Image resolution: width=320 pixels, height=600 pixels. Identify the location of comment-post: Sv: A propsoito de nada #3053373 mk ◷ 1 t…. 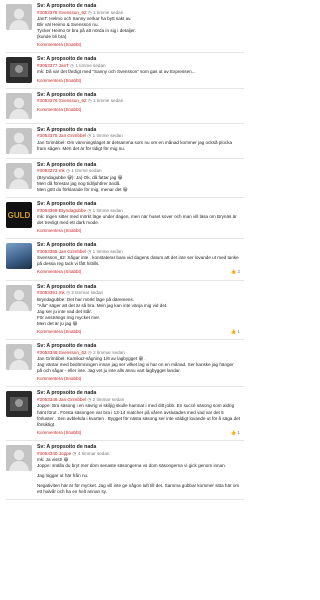
(125, 178).